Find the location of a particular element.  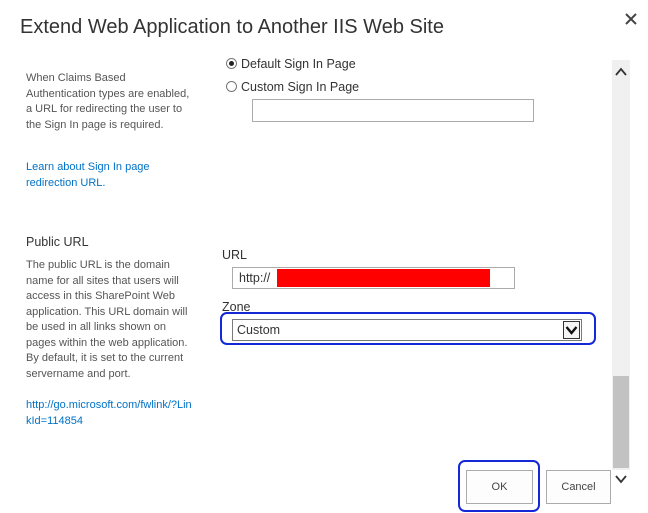

close-icon is located at coordinates (631, 19).